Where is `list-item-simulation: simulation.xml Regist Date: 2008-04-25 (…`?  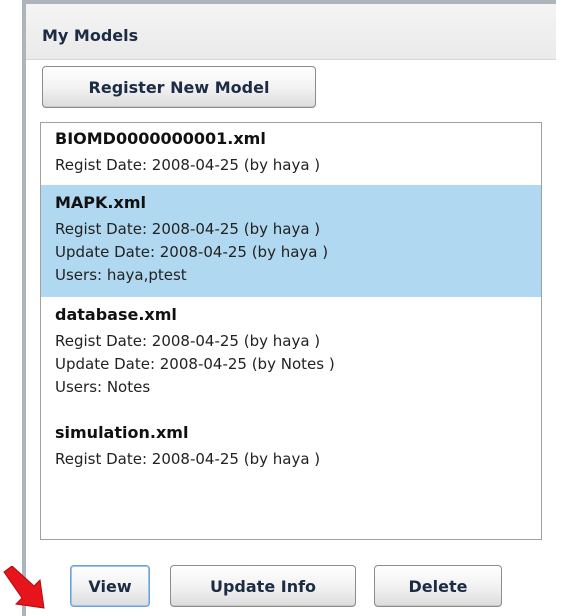
list-item-simulation: simulation.xml Regist Date: 2008-04-25 (… is located at coordinates (291, 447).